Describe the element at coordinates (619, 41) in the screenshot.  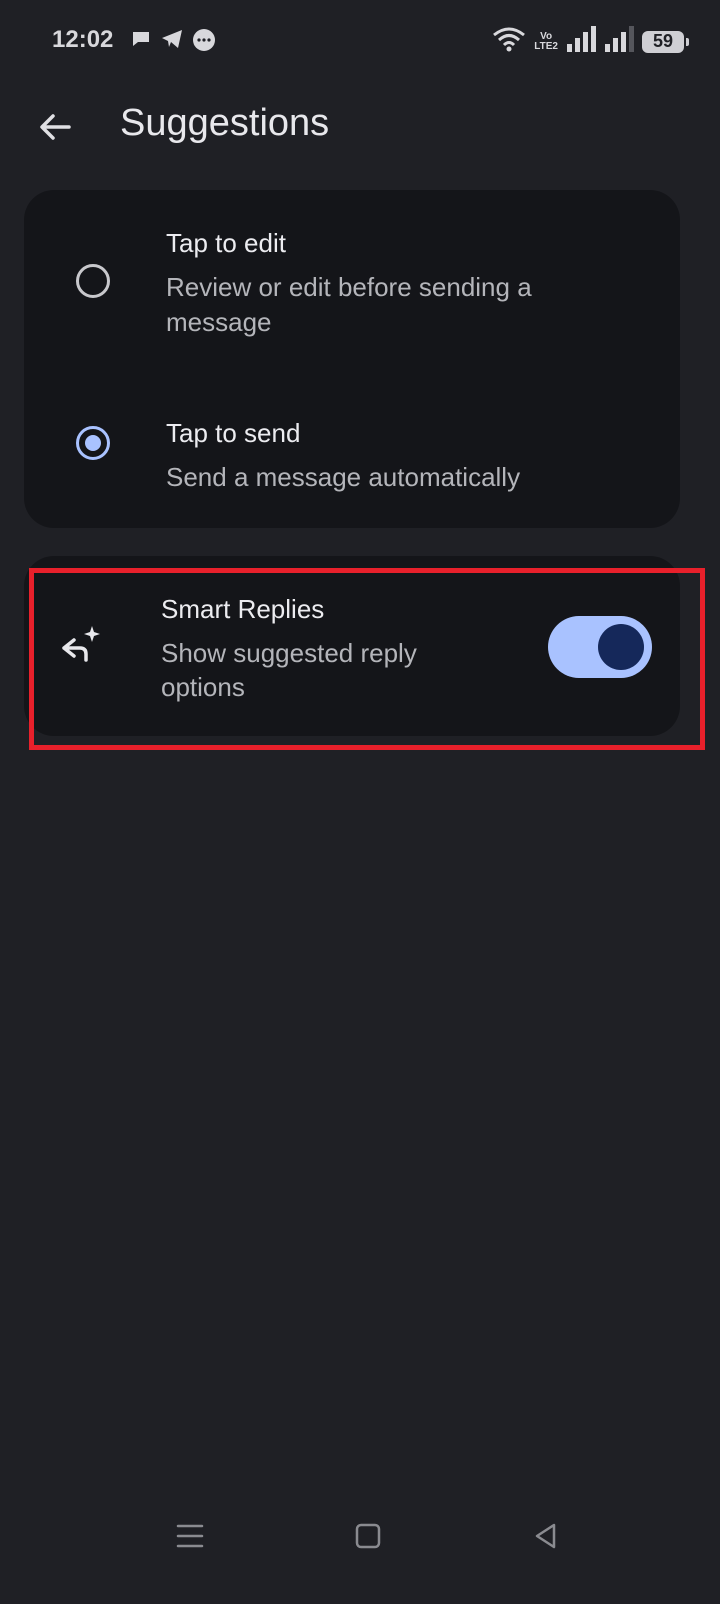
I see `signal-strength-2-icon` at that location.